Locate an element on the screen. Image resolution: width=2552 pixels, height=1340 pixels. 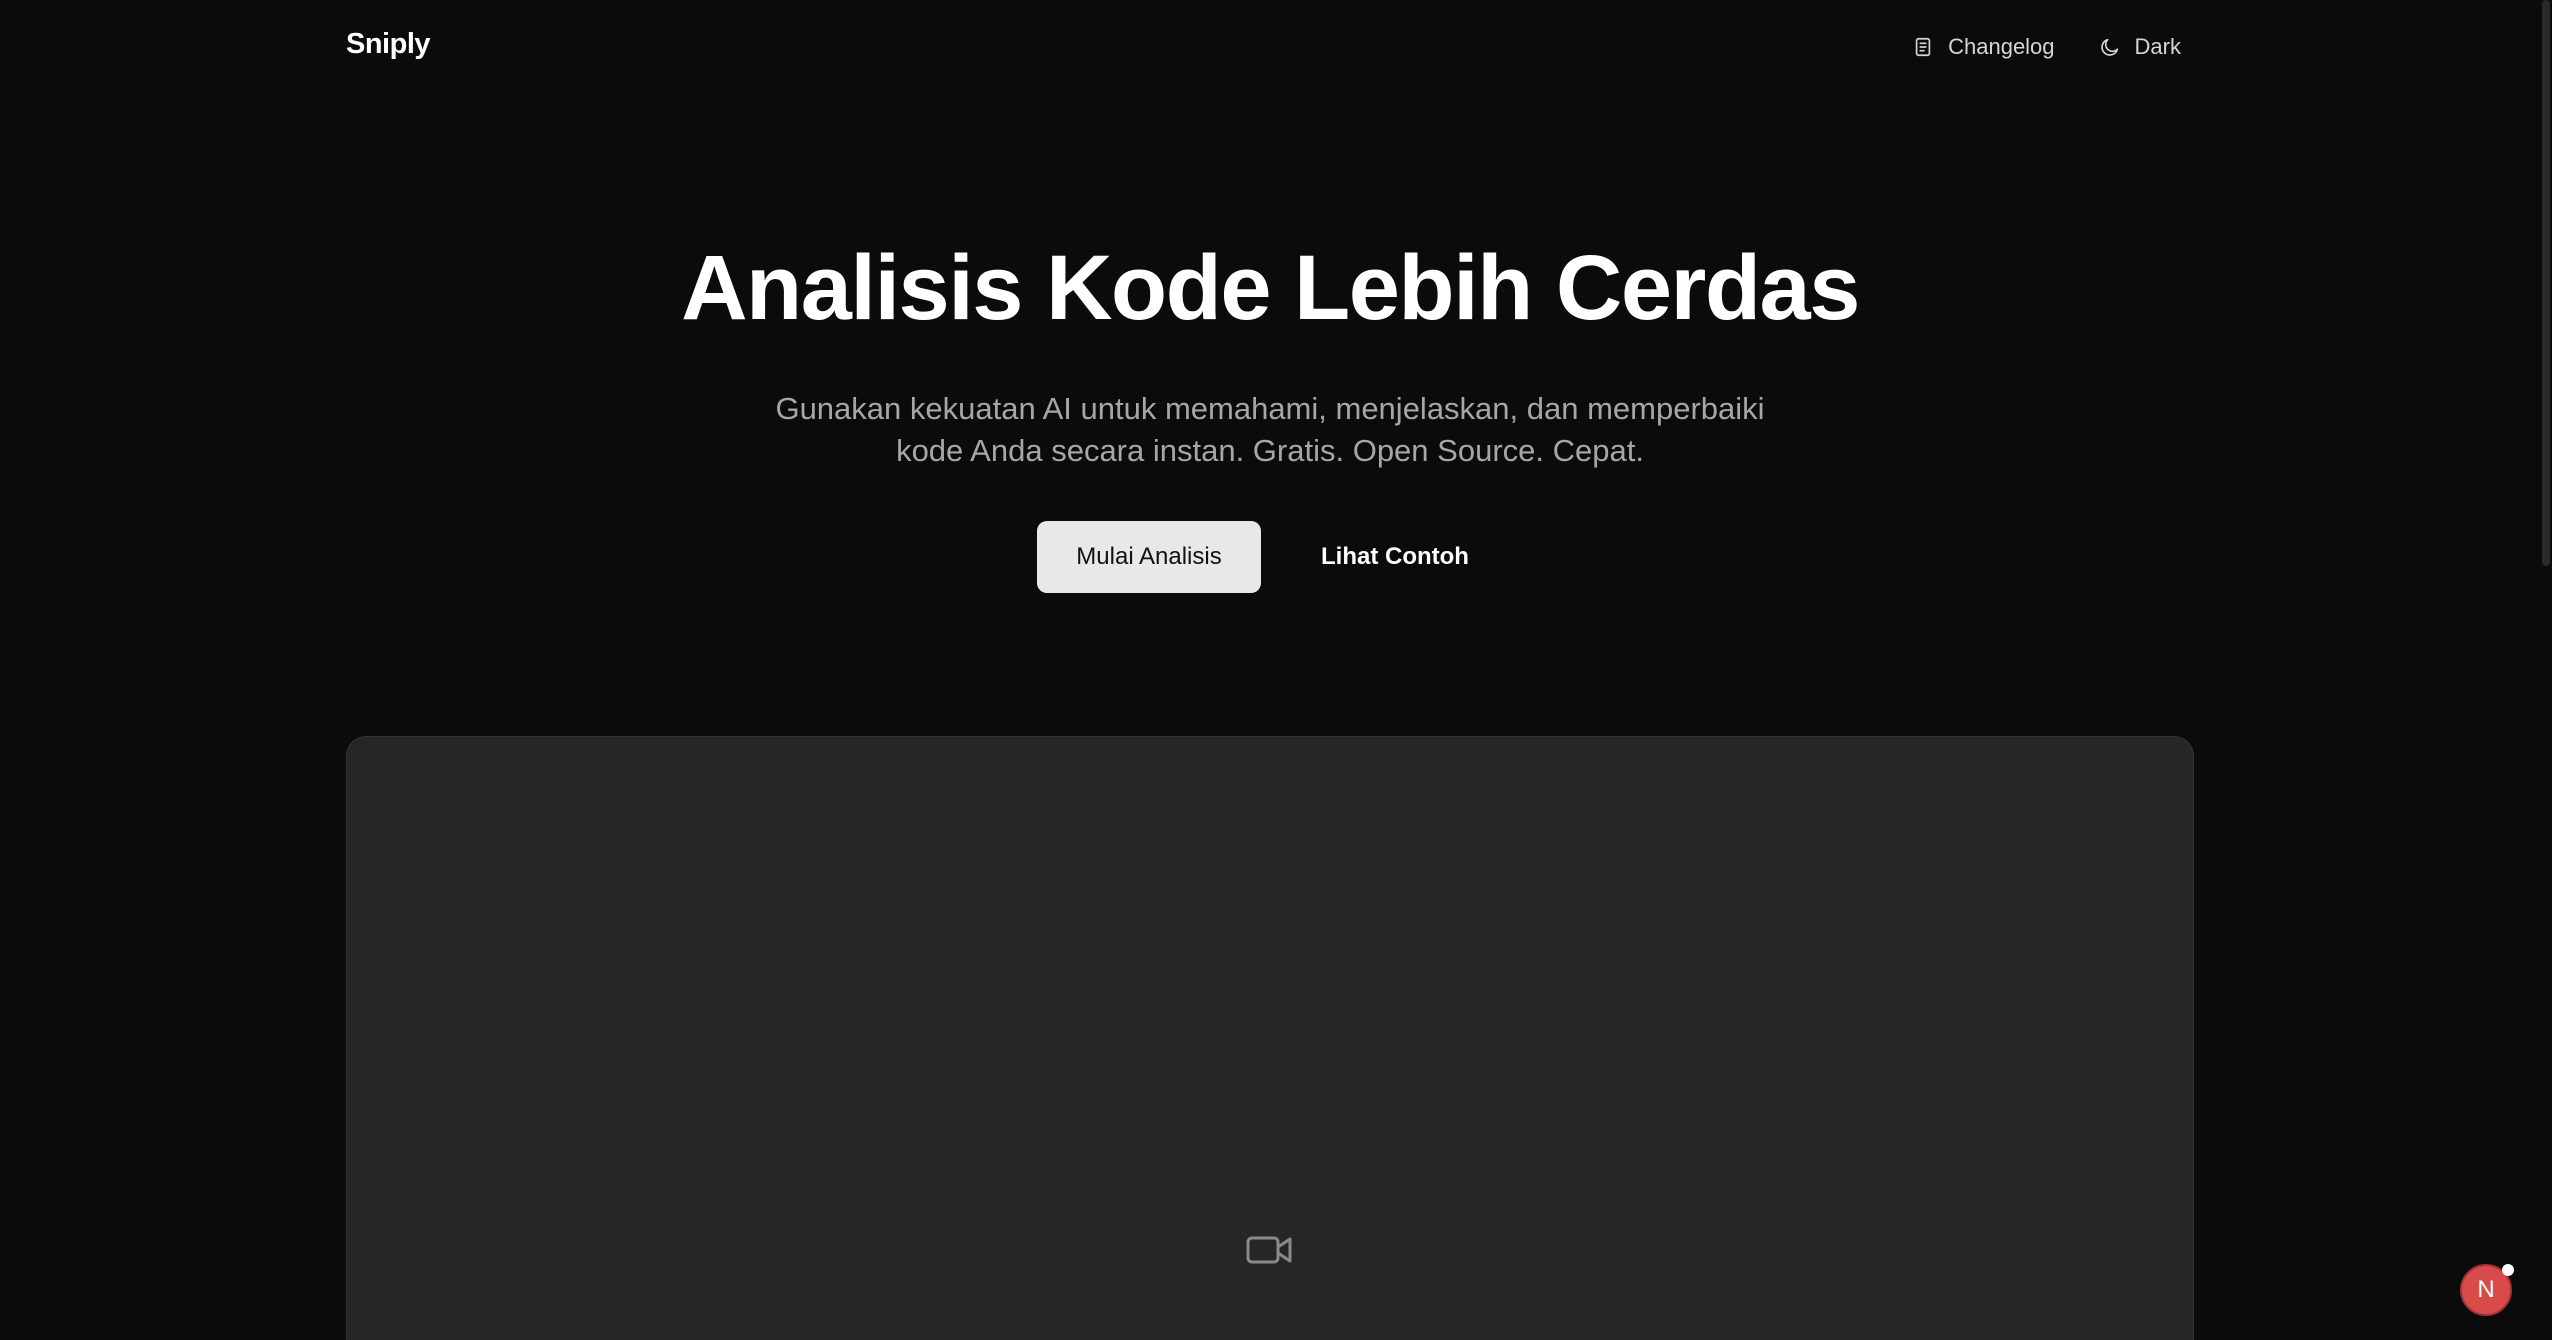
top-nav: Changelog Dark is located at coordinates (2046, 47).